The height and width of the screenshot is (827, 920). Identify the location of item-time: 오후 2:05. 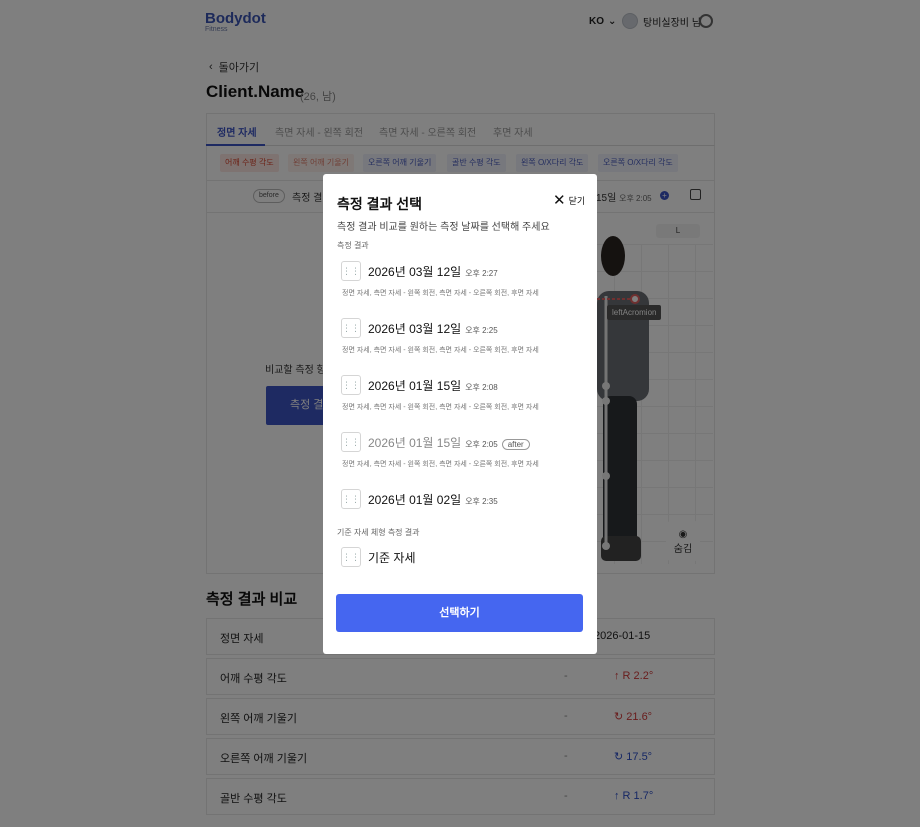
(481, 444).